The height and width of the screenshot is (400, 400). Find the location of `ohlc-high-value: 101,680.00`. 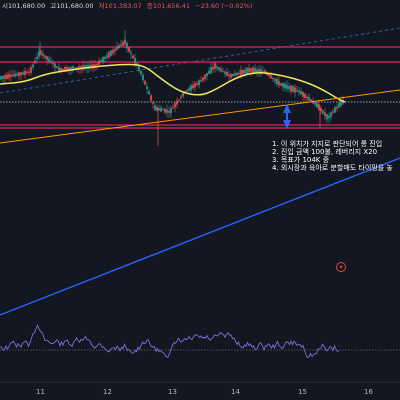

ohlc-high-value: 101,680.00 is located at coordinates (74, 6).